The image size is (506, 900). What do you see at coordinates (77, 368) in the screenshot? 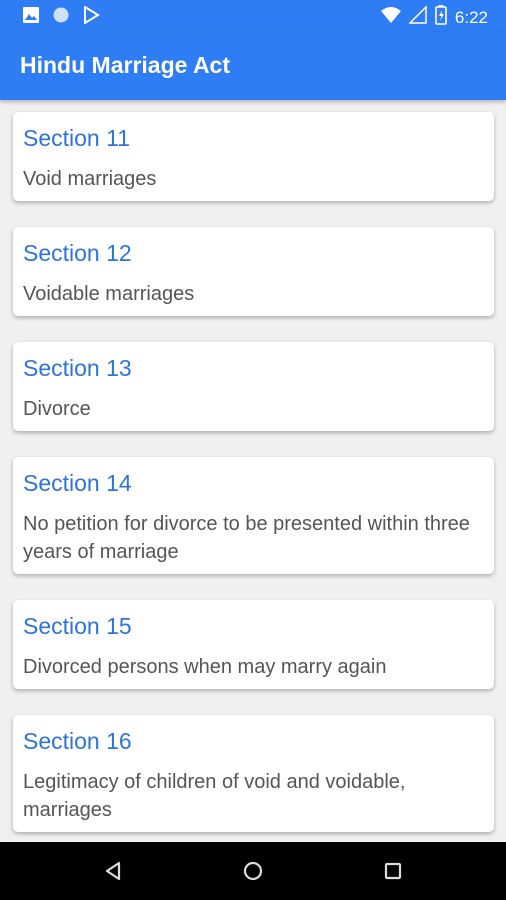
I see `section-title: Section 13` at bounding box center [77, 368].